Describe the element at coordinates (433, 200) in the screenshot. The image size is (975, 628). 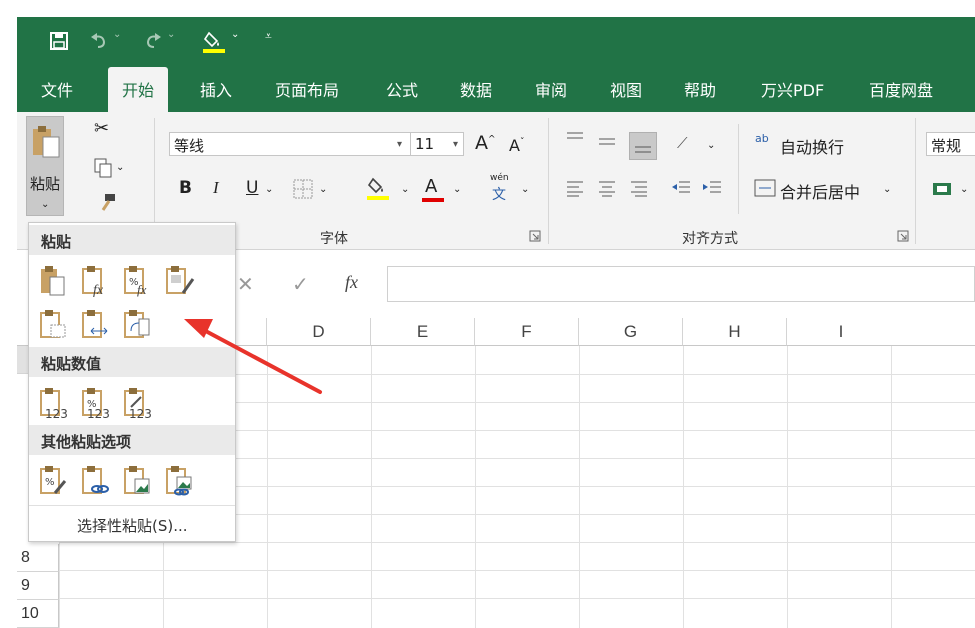
I see `font-color-swatch` at that location.